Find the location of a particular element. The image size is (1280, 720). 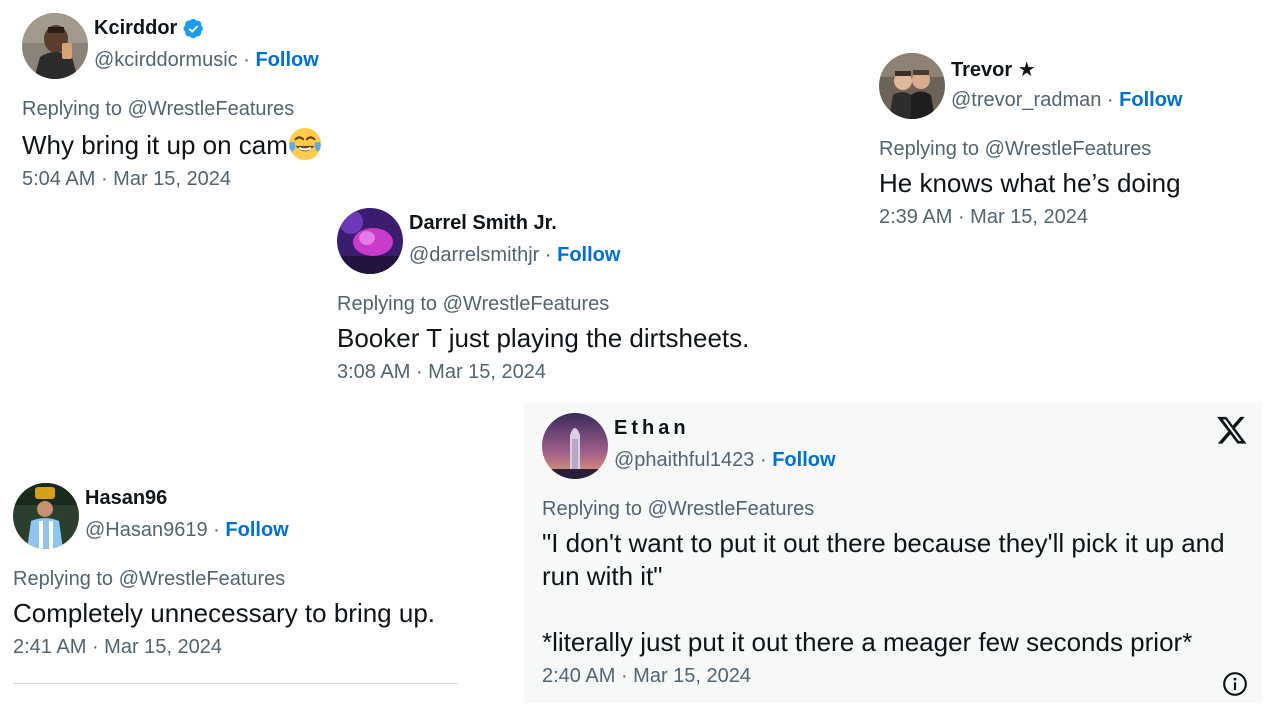

timestamp: 2:41 AM · Mar 15, 2024 is located at coordinates (238, 647).